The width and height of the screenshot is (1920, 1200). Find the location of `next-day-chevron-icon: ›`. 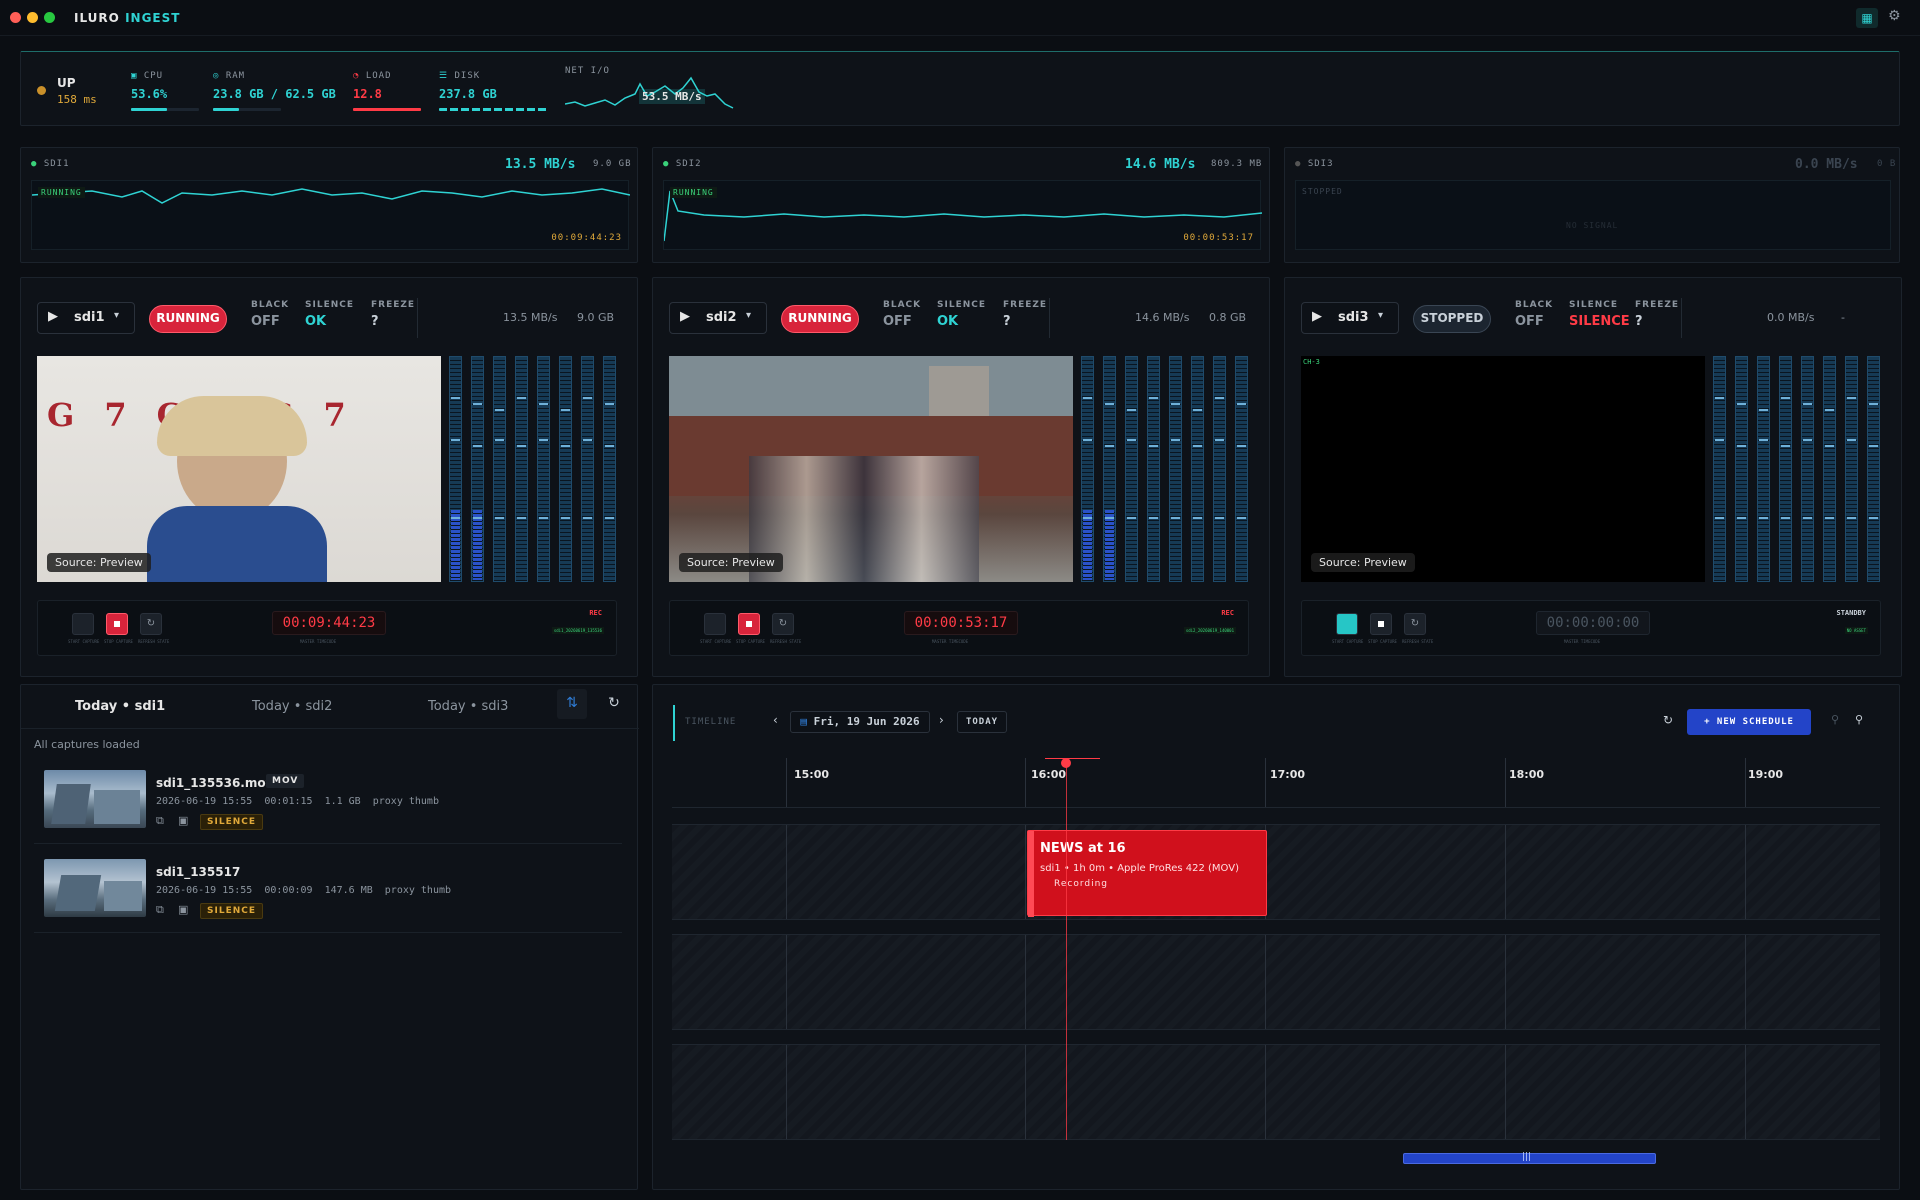

next-day-chevron-icon: › is located at coordinates (941, 720).